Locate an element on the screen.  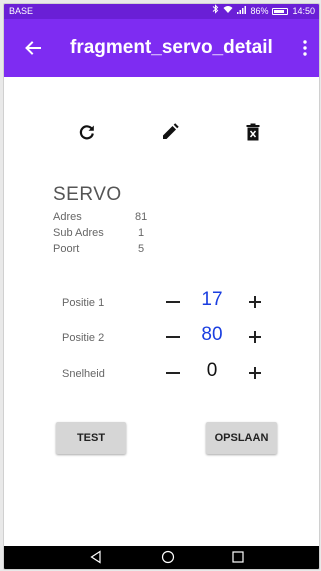
battery-percent: 86% is located at coordinates (259, 11).